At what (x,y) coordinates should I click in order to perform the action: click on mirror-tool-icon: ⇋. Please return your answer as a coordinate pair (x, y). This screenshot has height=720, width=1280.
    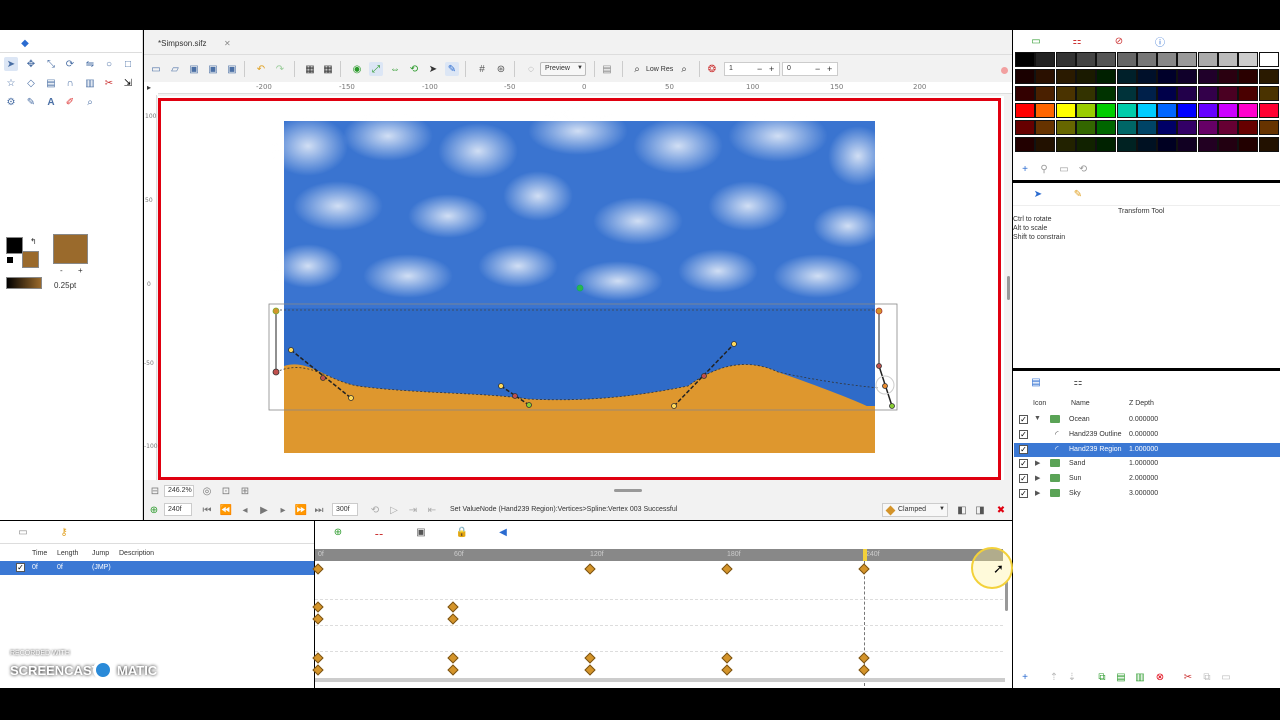
    Looking at the image, I should click on (90, 64).